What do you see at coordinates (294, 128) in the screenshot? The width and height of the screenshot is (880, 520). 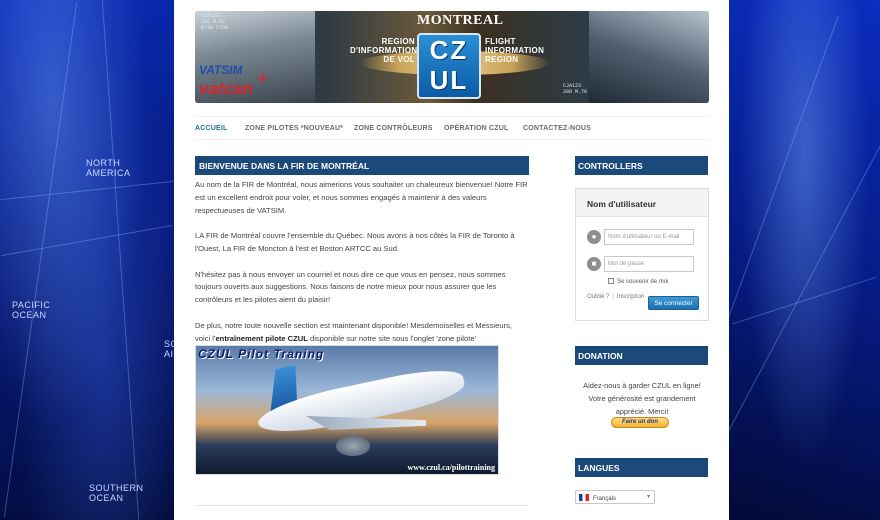 I see `nav-item-zone-pilotes: ZONE PILOTES *NOUVEAU*` at bounding box center [294, 128].